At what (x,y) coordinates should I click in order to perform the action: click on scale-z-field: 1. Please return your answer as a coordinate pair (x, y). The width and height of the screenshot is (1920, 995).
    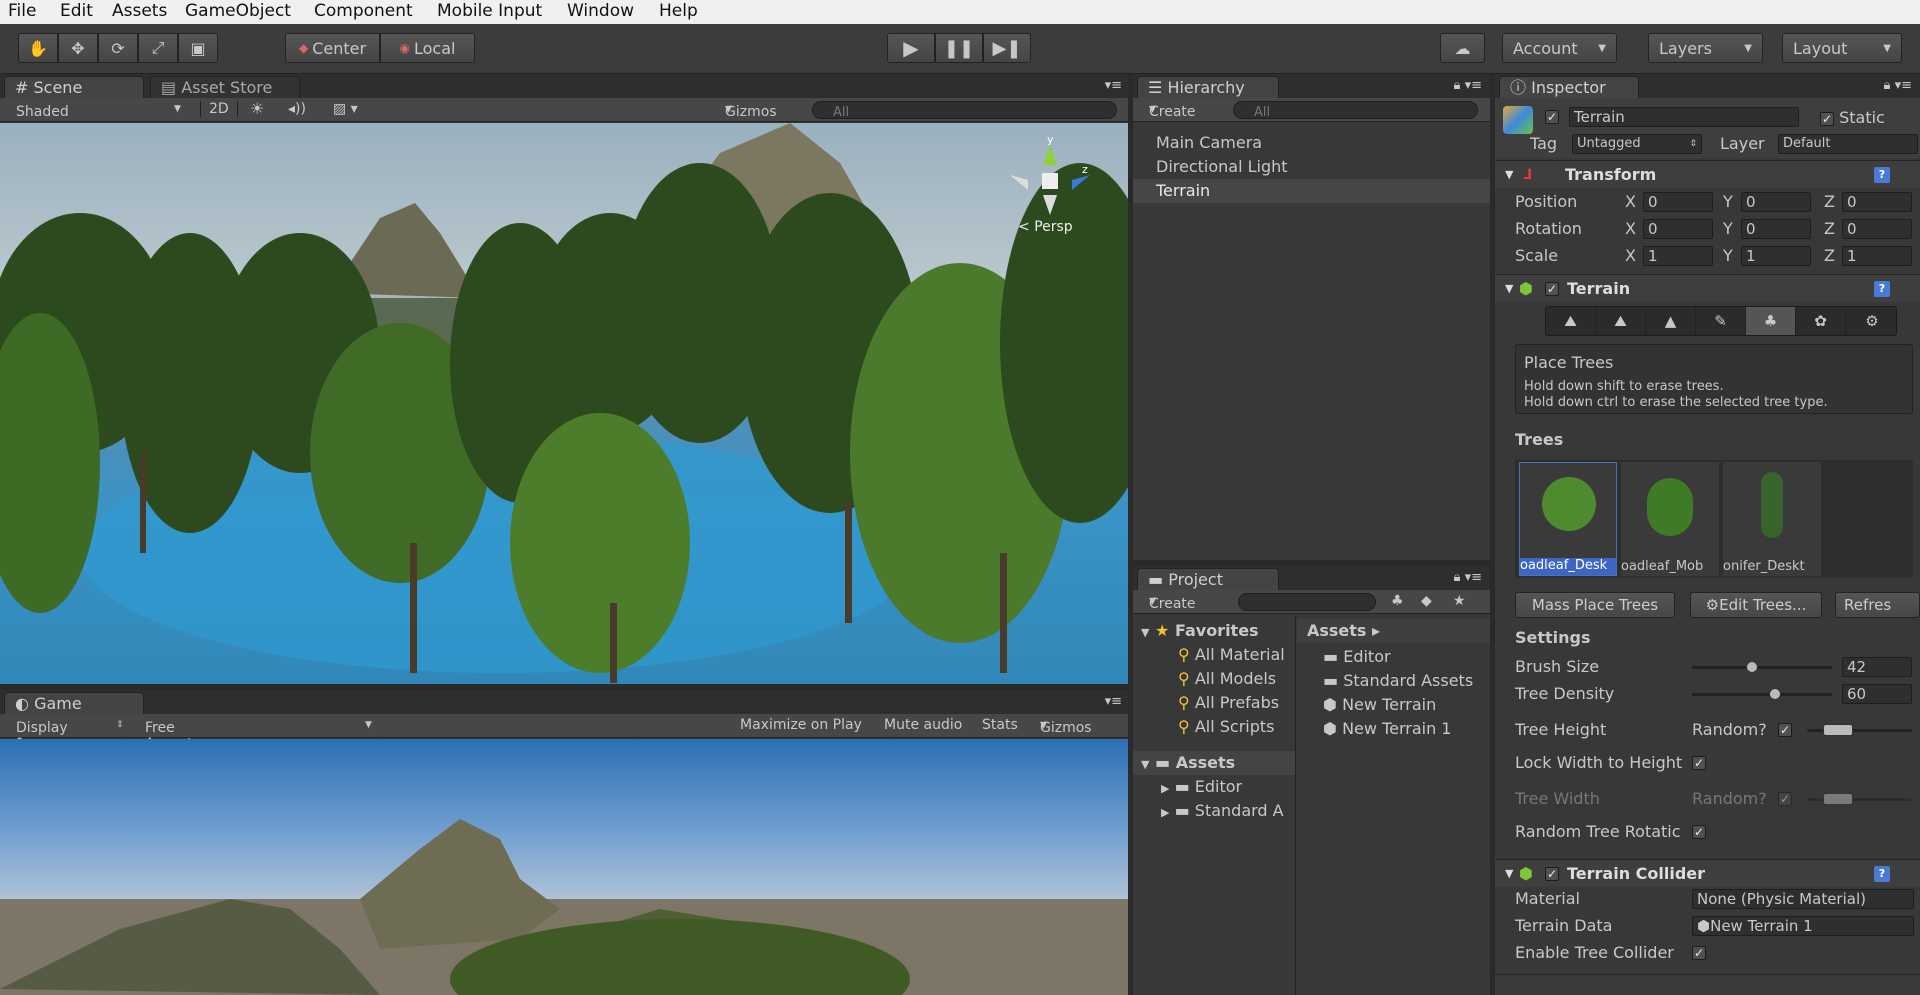
    Looking at the image, I should click on (1877, 256).